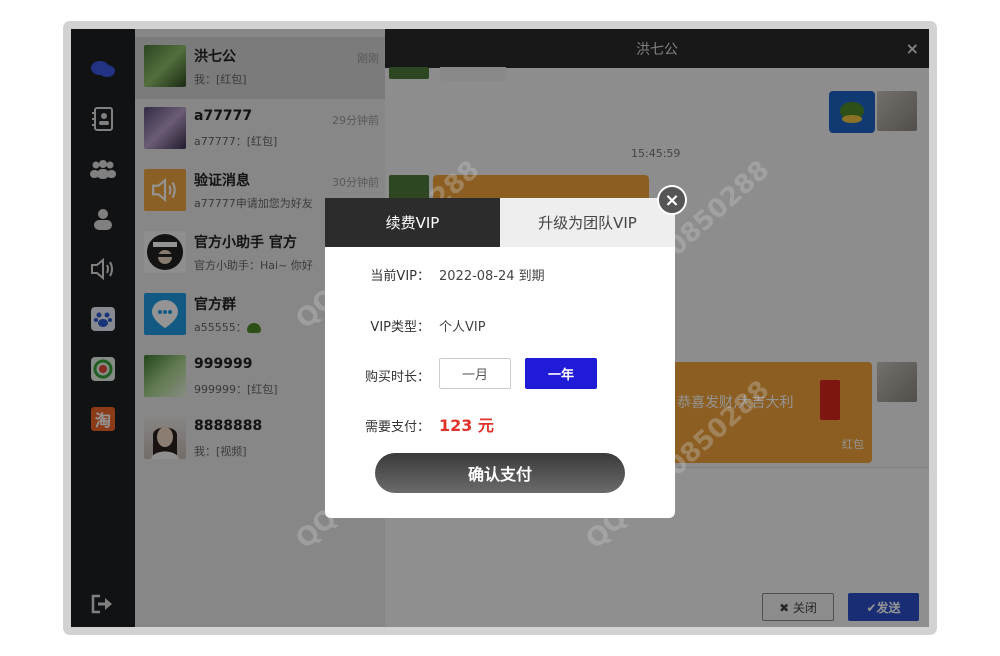 The height and width of the screenshot is (656, 1000). I want to click on pay-label: 需要支付：, so click(397, 427).